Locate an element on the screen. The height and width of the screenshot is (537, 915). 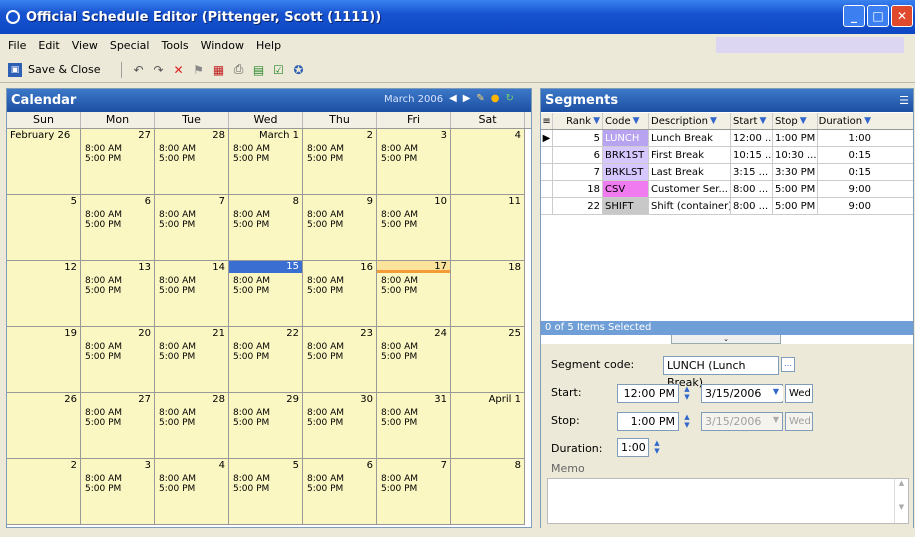
menu-window: Window is located at coordinates (222, 45).